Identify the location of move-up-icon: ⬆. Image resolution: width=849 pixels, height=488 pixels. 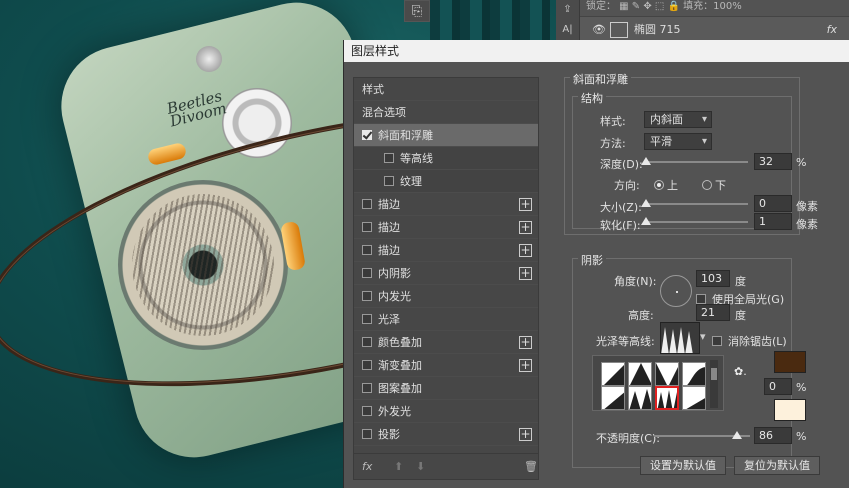
(398, 466).